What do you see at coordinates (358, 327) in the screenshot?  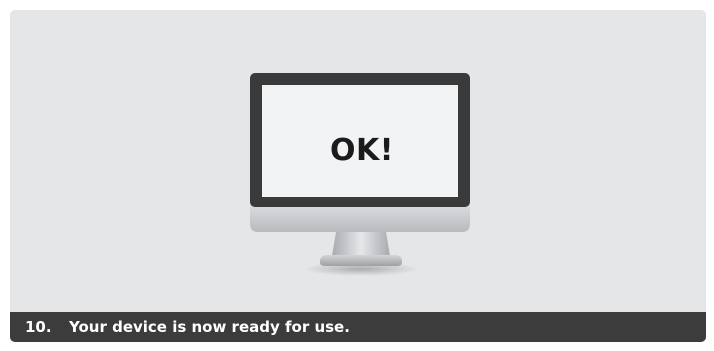 I see `caption-bar: 10. Your device is now ready for use.` at bounding box center [358, 327].